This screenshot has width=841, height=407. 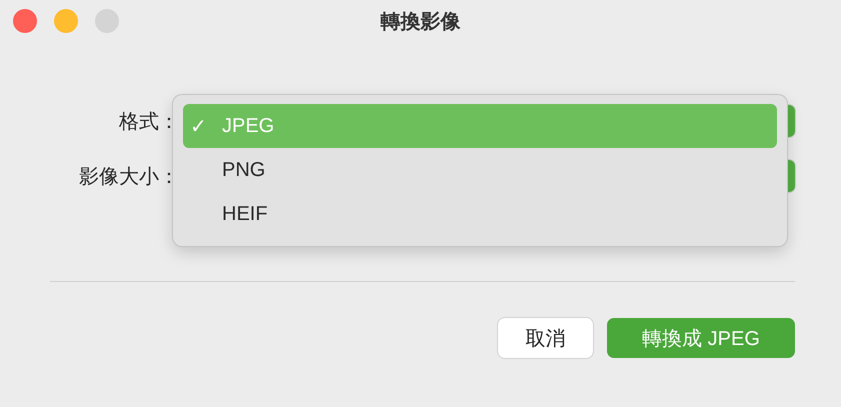 What do you see at coordinates (480, 214) in the screenshot?
I see `menu-item: HEIF` at bounding box center [480, 214].